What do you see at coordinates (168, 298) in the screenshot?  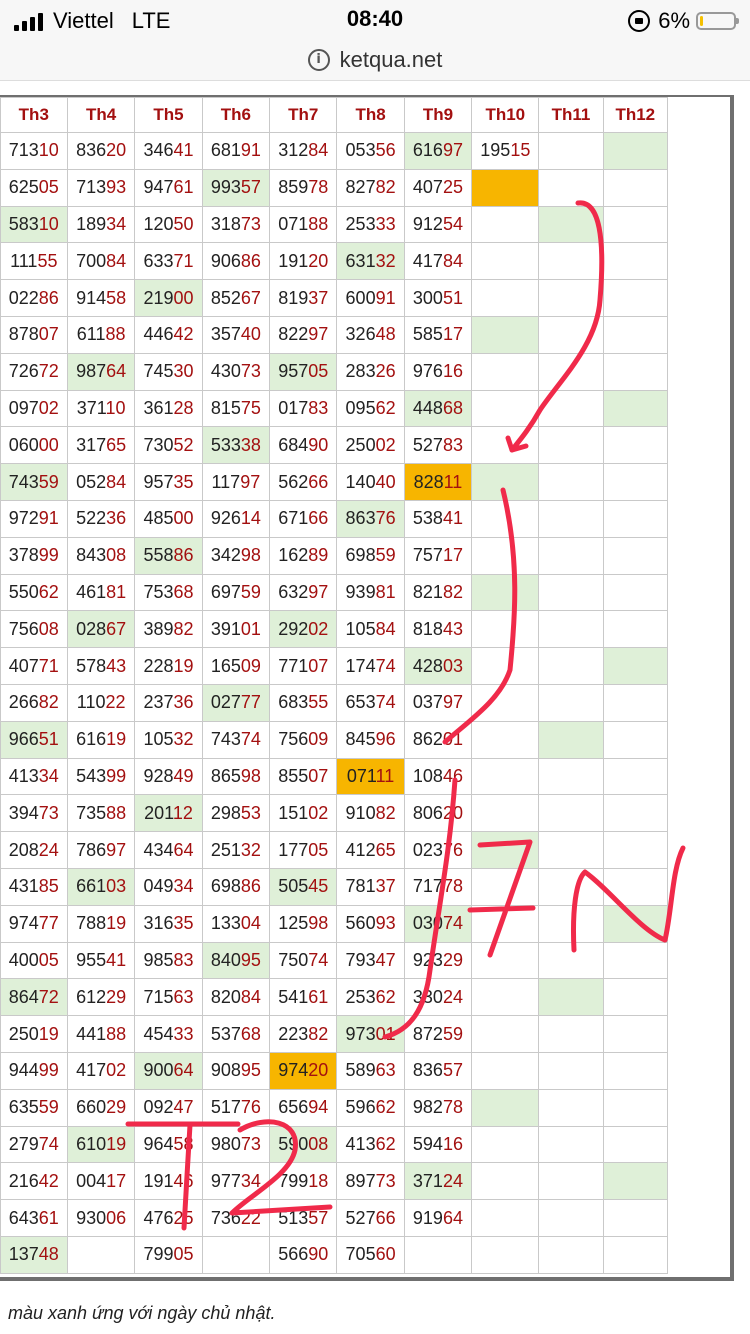 I see `table-cell: 21900` at bounding box center [168, 298].